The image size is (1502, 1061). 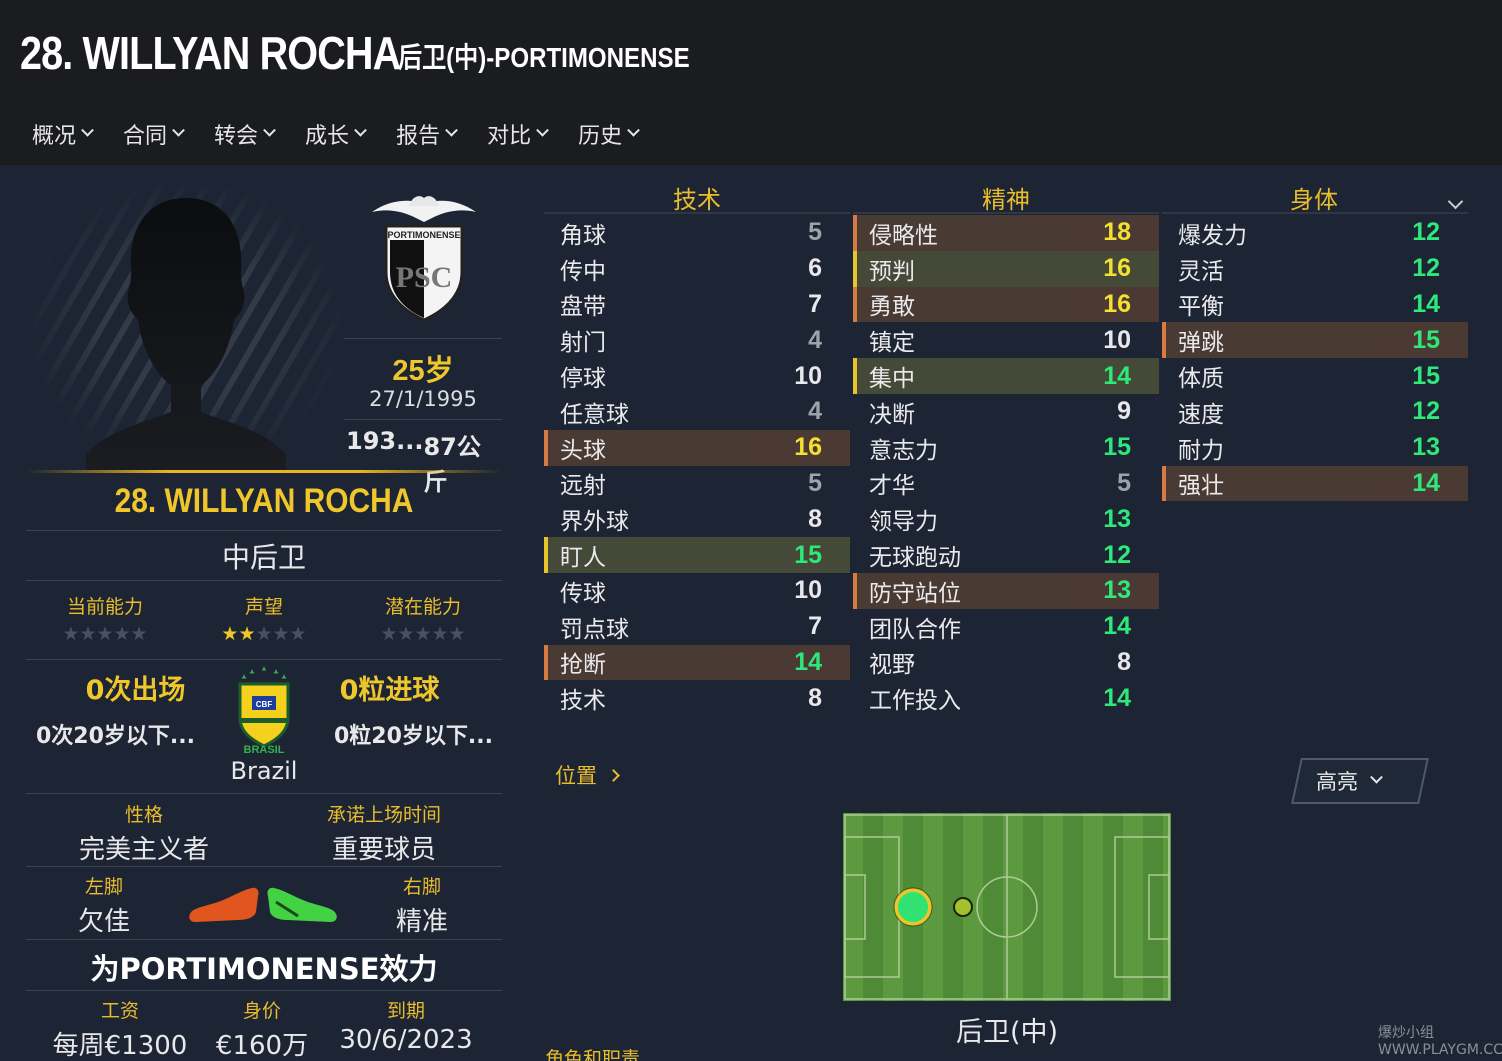 I want to click on personality-label: 性格, so click(x=143, y=815).